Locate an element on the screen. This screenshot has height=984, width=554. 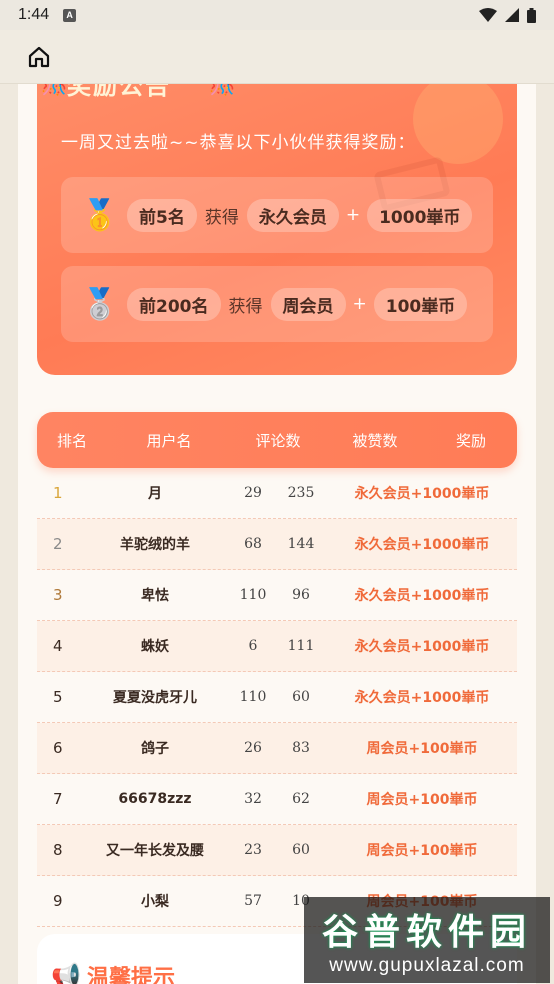
award-item-membership: 永久会员 is located at coordinates (292, 215).